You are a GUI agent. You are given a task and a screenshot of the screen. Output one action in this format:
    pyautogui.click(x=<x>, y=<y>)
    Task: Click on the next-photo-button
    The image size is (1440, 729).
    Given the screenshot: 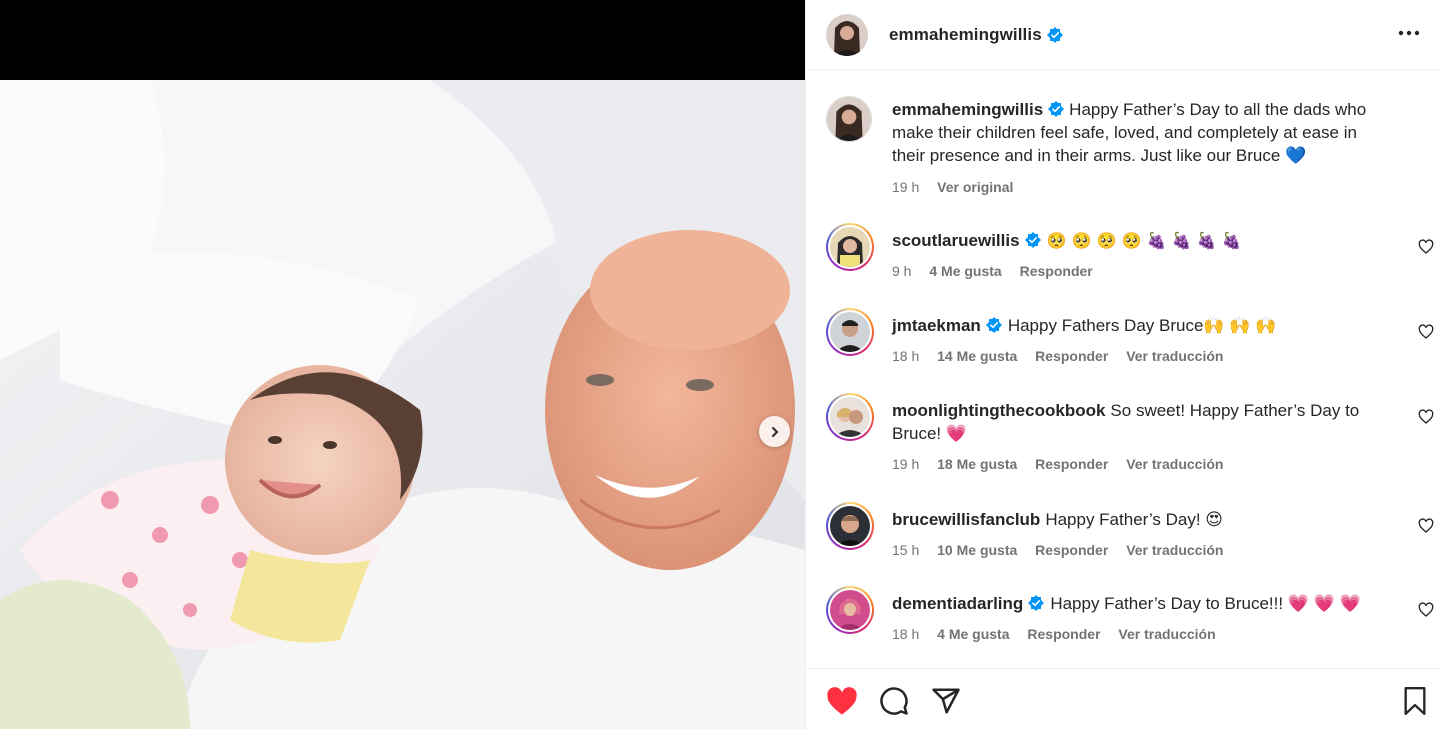 What is the action you would take?
    pyautogui.click(x=774, y=431)
    